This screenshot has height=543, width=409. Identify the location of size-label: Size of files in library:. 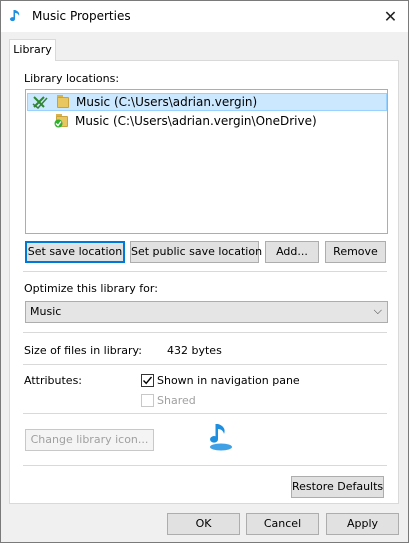
(83, 350).